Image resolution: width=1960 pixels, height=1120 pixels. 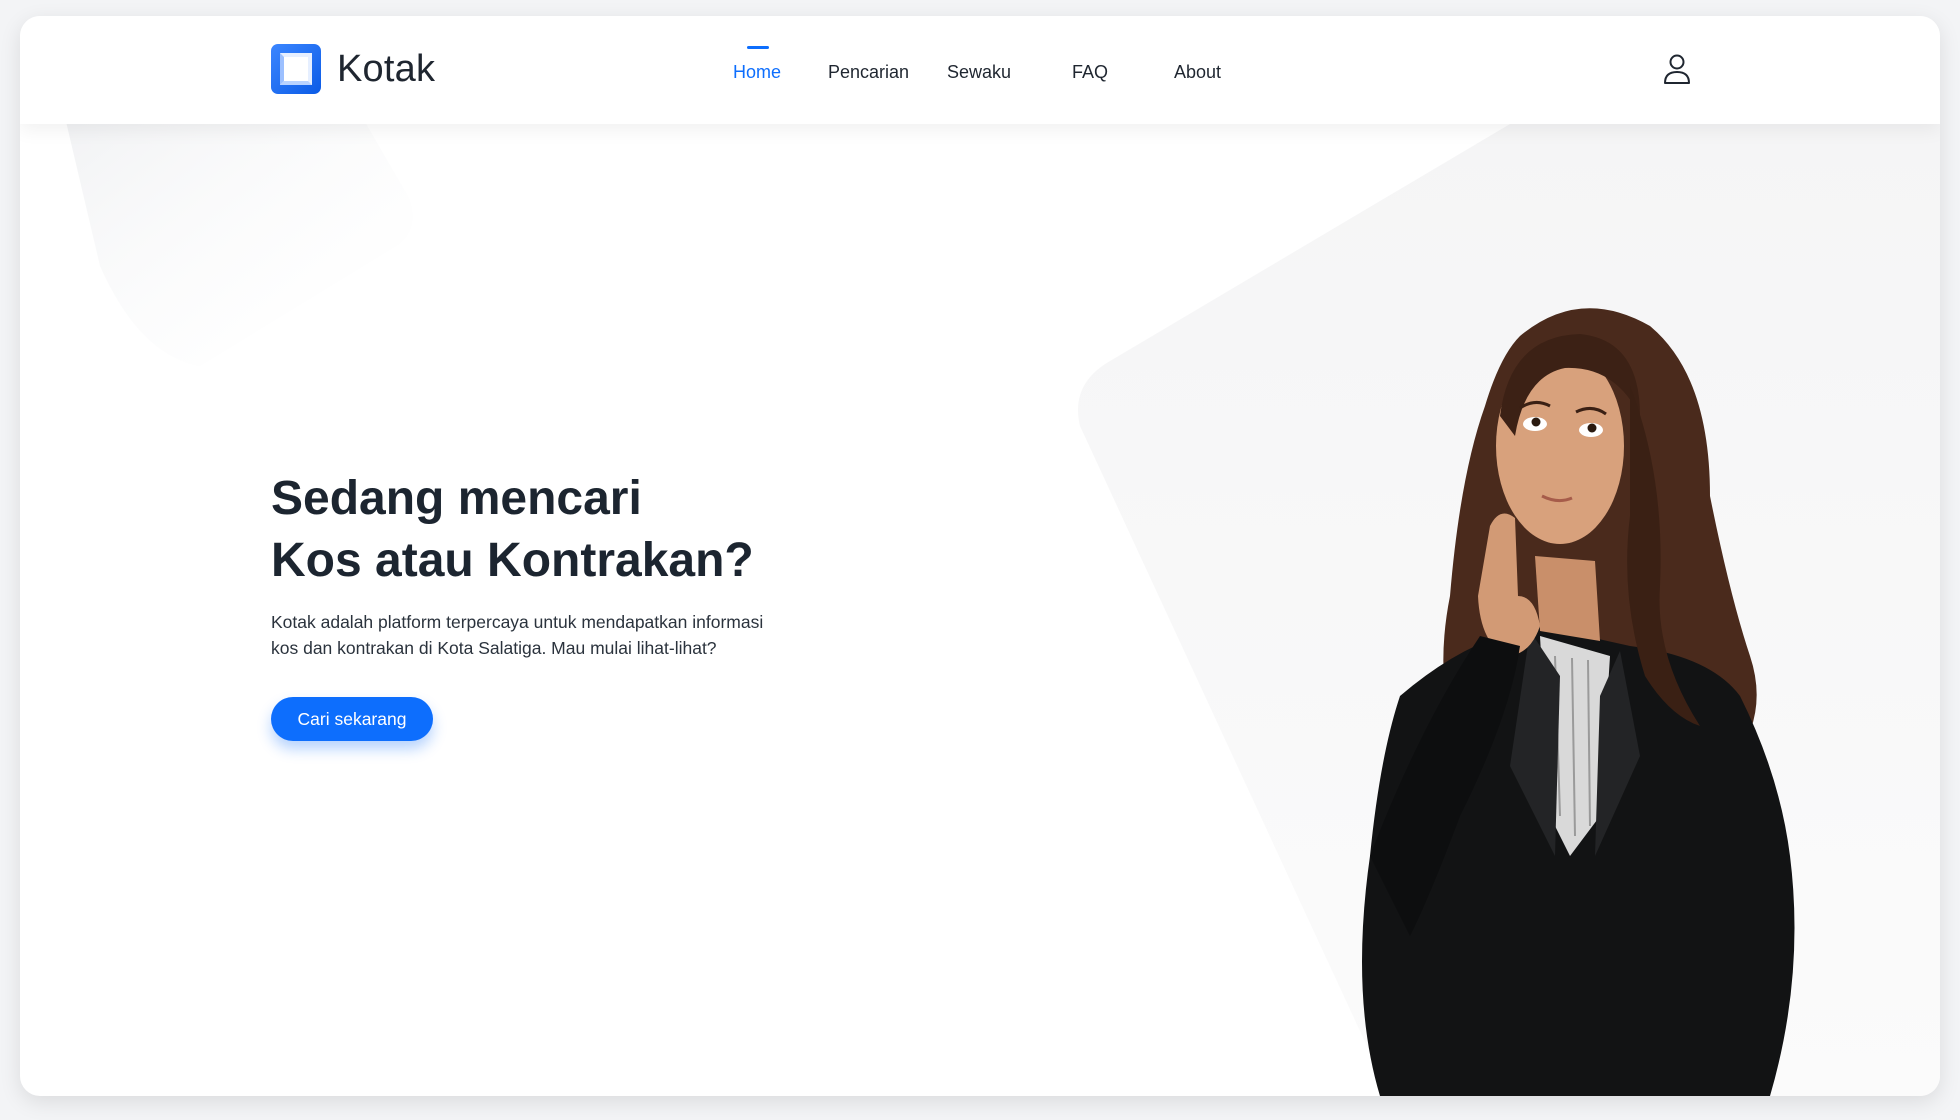 I want to click on nav-sewaku: Sewaku, so click(x=979, y=72).